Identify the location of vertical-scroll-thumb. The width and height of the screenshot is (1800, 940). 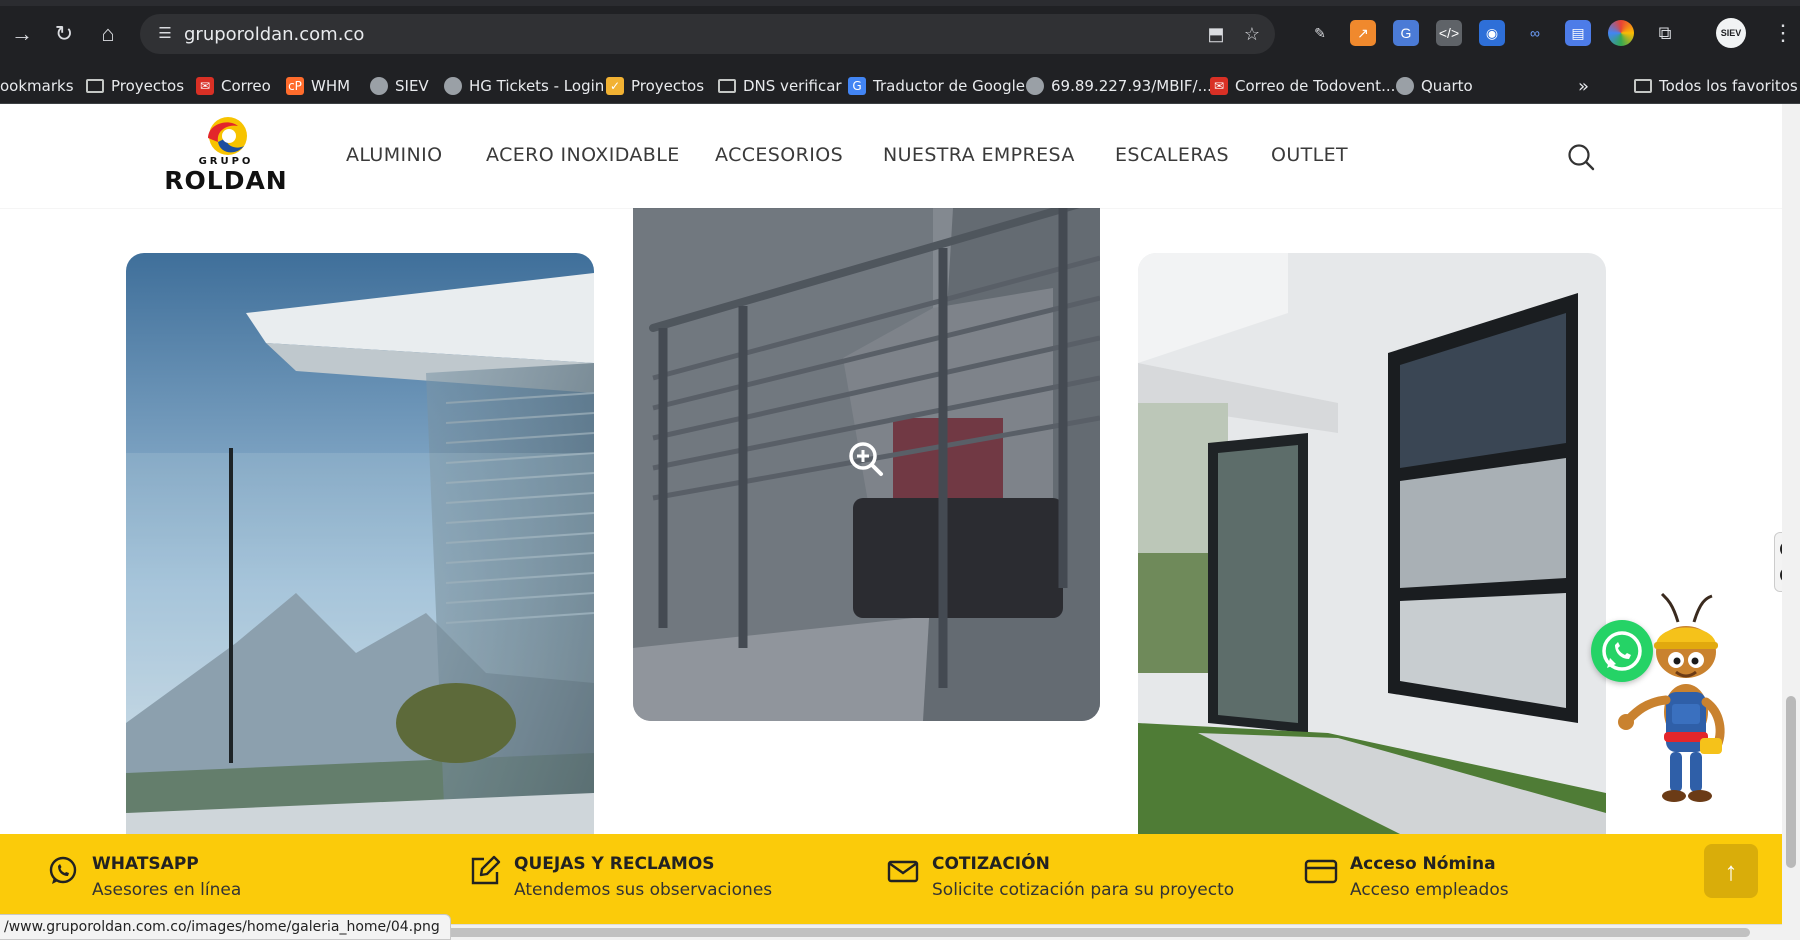
(1791, 782).